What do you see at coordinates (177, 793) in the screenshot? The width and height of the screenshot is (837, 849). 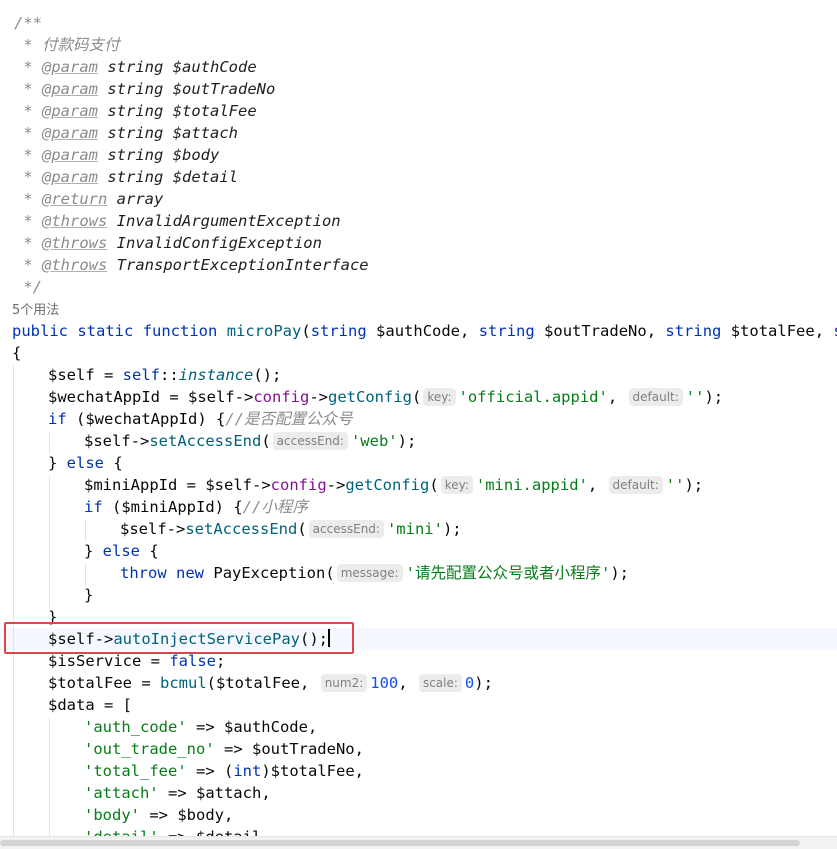 I see `array-entry: 'attach' => $attach,` at bounding box center [177, 793].